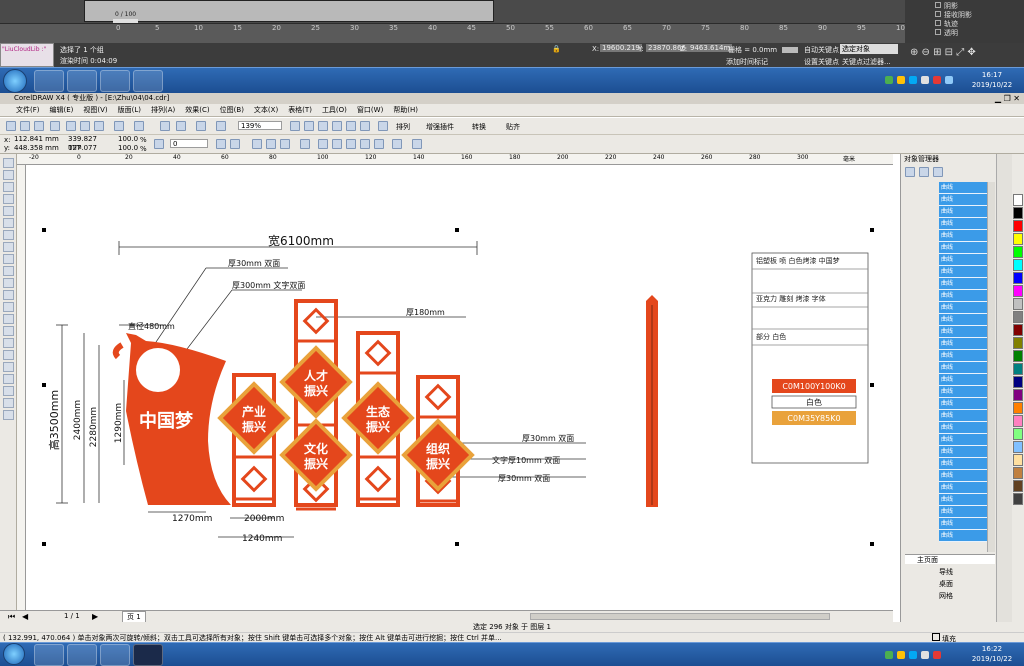 The width and height of the screenshot is (1024, 666). What do you see at coordinates (82, 81) in the screenshot?
I see `folder-icon` at bounding box center [82, 81].